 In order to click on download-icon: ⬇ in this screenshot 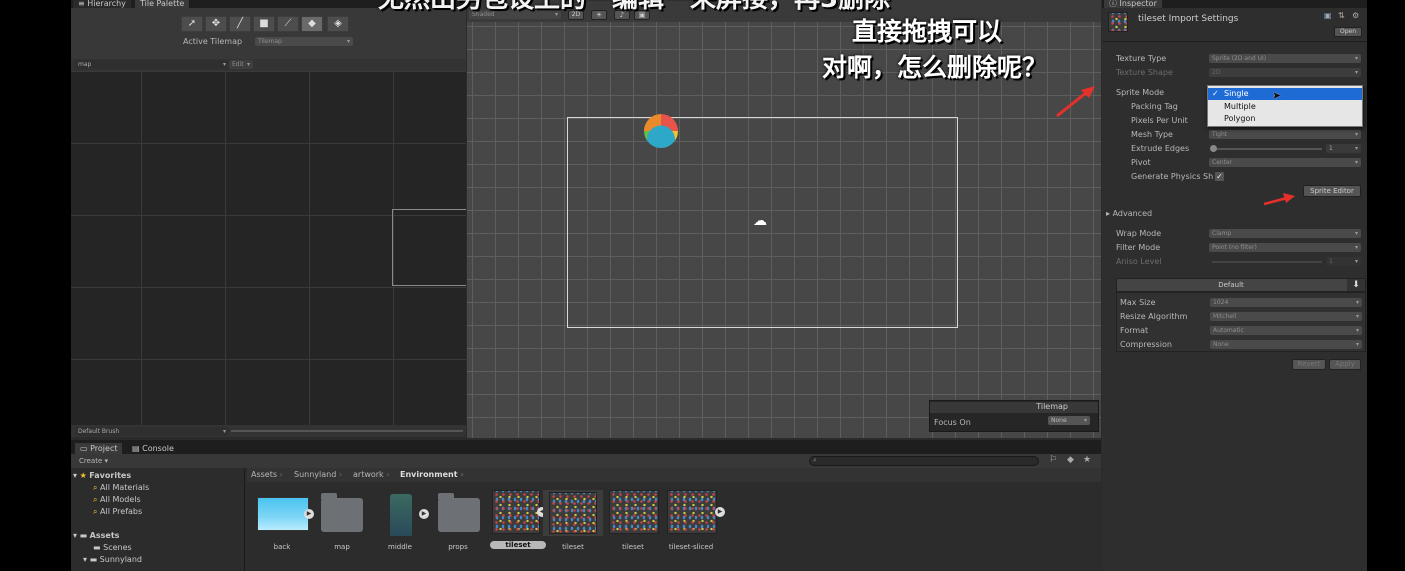, I will do `click(1356, 285)`.